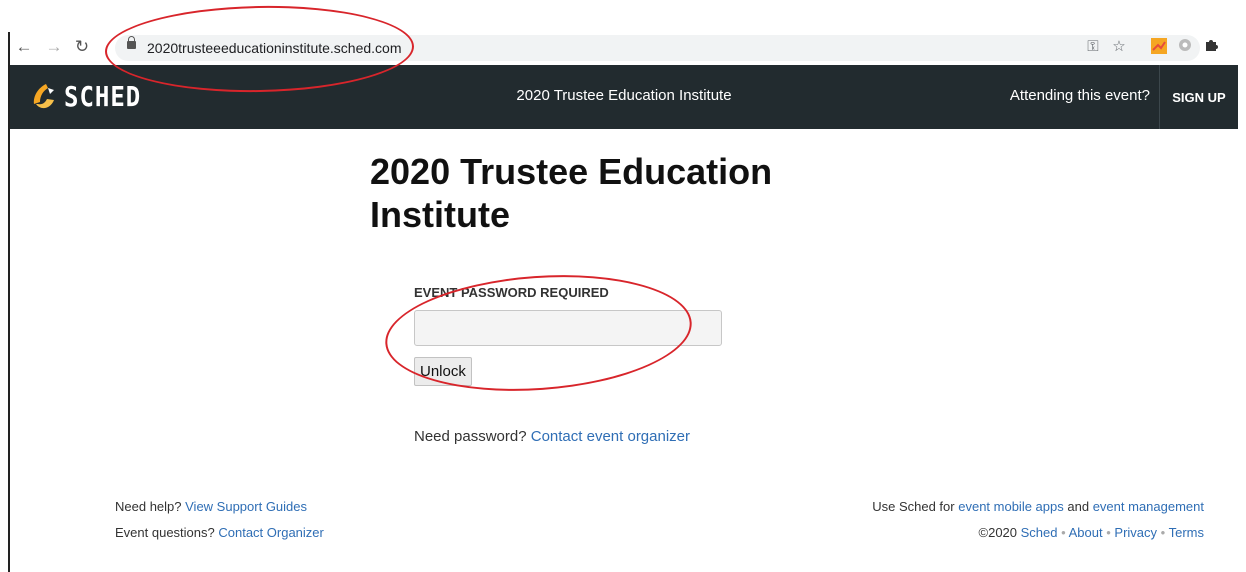  I want to click on page-title: 2020 Trustee Education Institute, so click(571, 193).